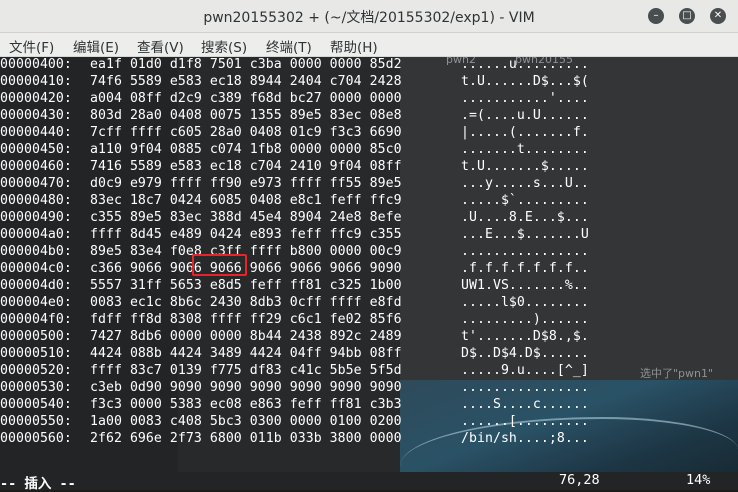 Image resolution: width=738 pixels, height=492 pixels. Describe the element at coordinates (525, 268) in the screenshot. I see `line-ascii: .f.f.f.f.f.f.f..` at that location.